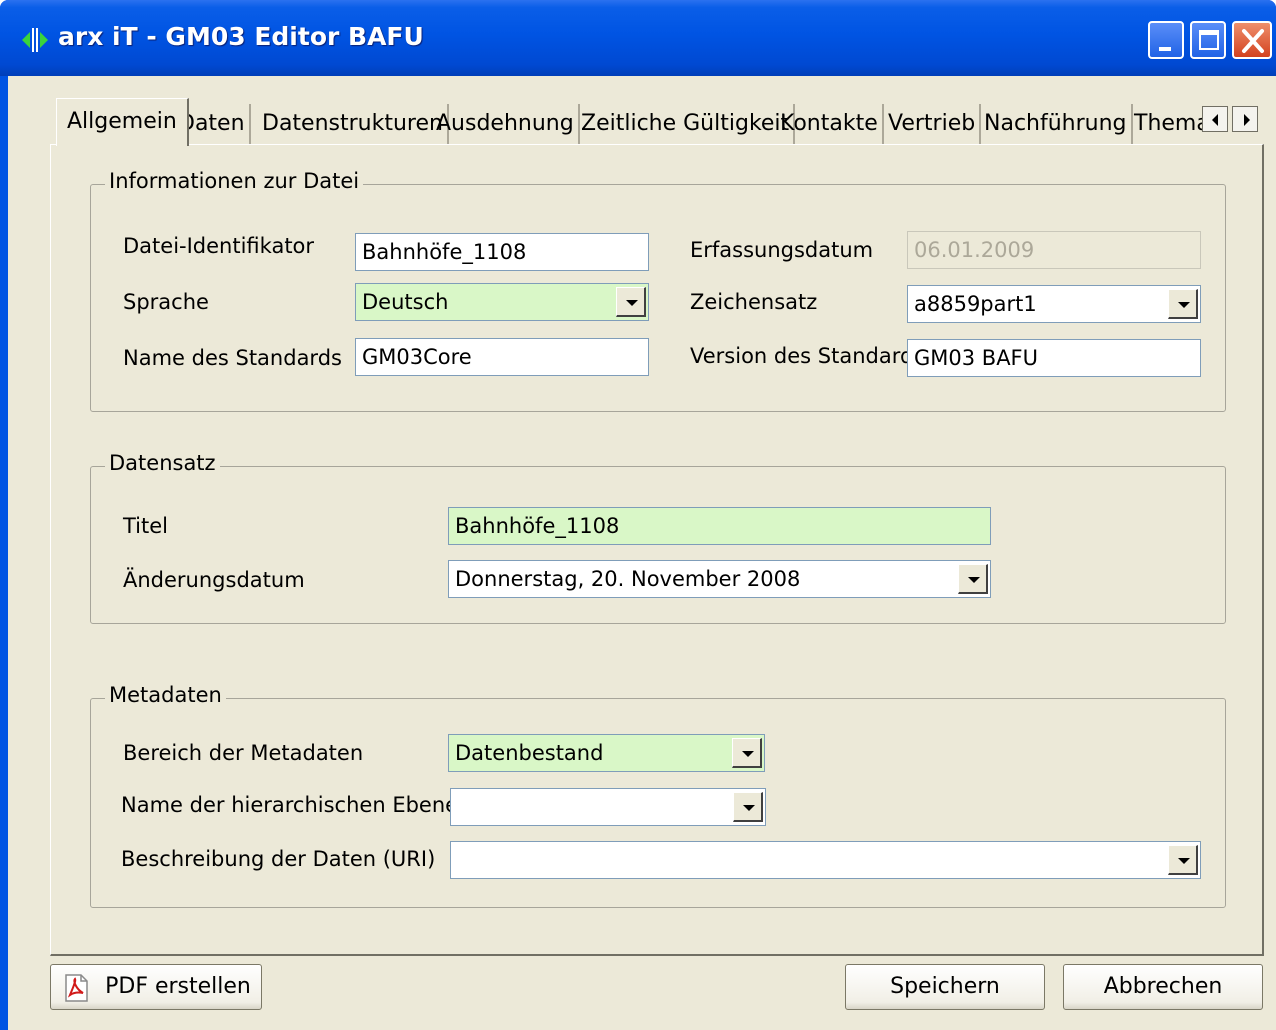 Image resolution: width=1276 pixels, height=1030 pixels. I want to click on maximize-icon, so click(1209, 40).